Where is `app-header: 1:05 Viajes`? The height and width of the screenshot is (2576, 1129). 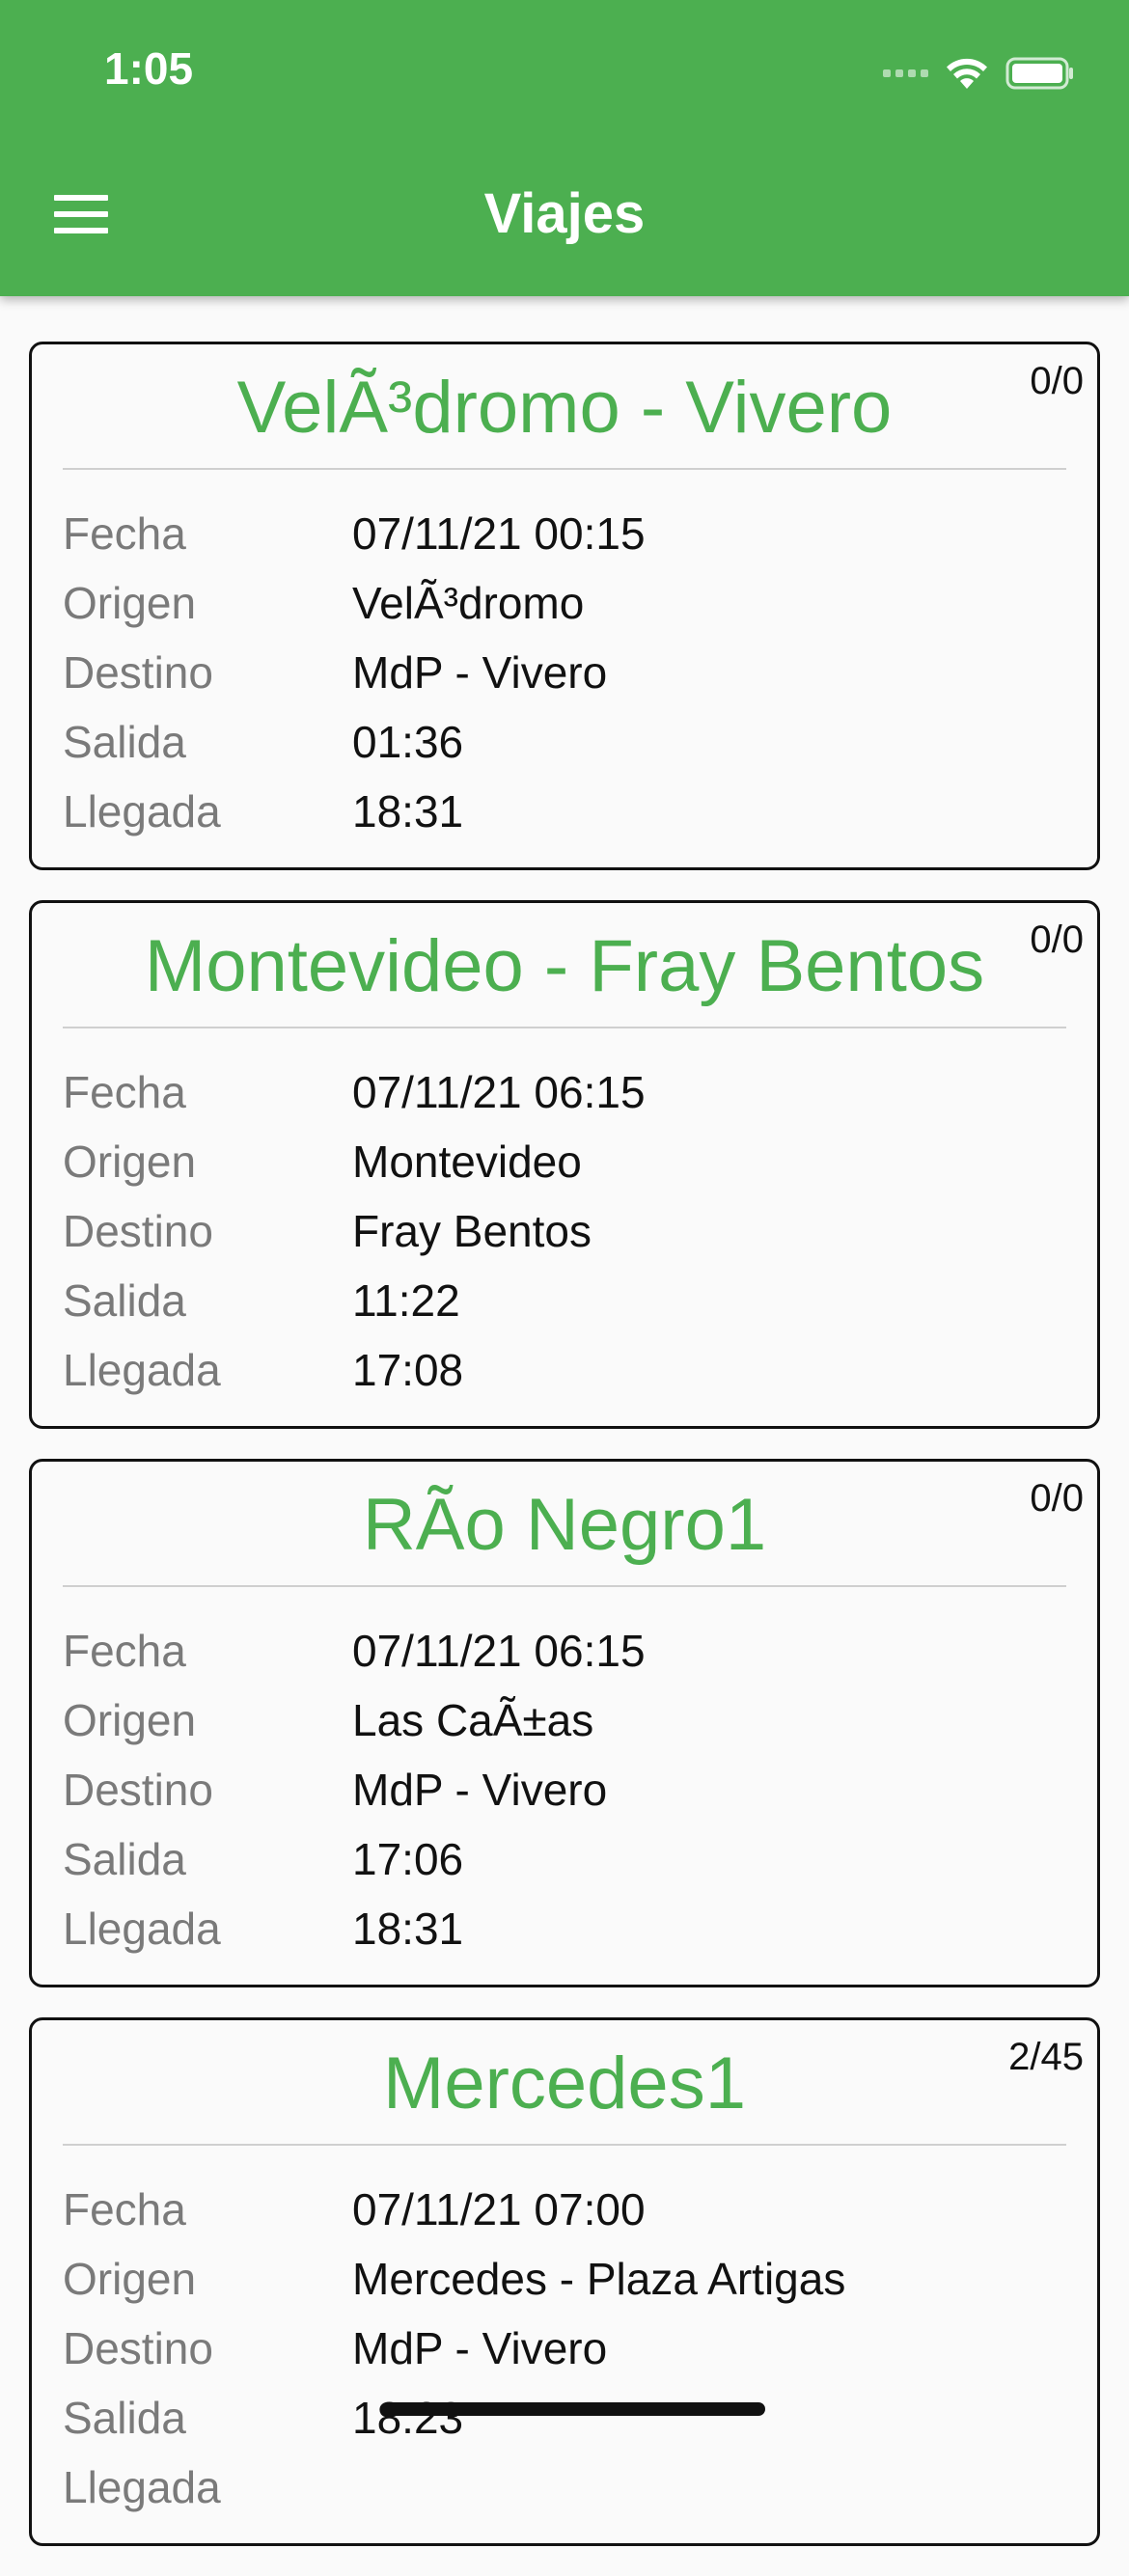 app-header: 1:05 Viajes is located at coordinates (564, 148).